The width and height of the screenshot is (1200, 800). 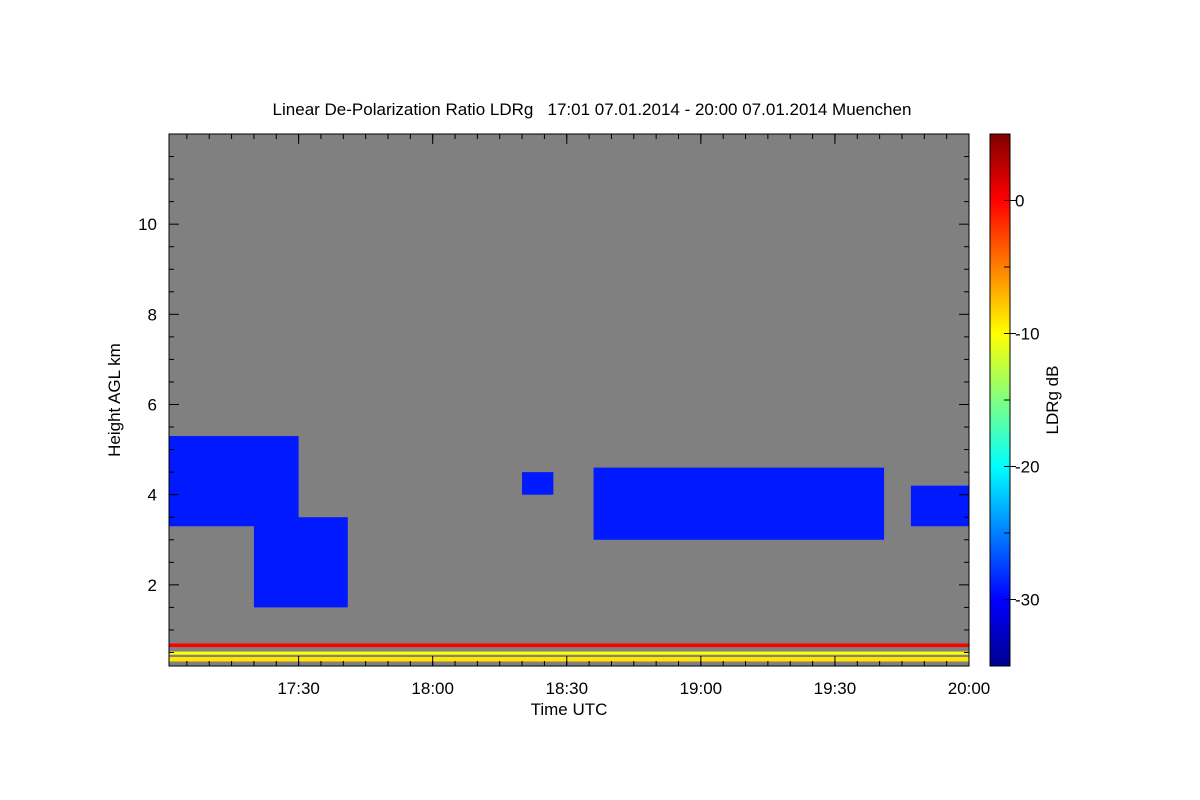 What do you see at coordinates (1027, 334) in the screenshot?
I see `colorbar-tick-label: -10` at bounding box center [1027, 334].